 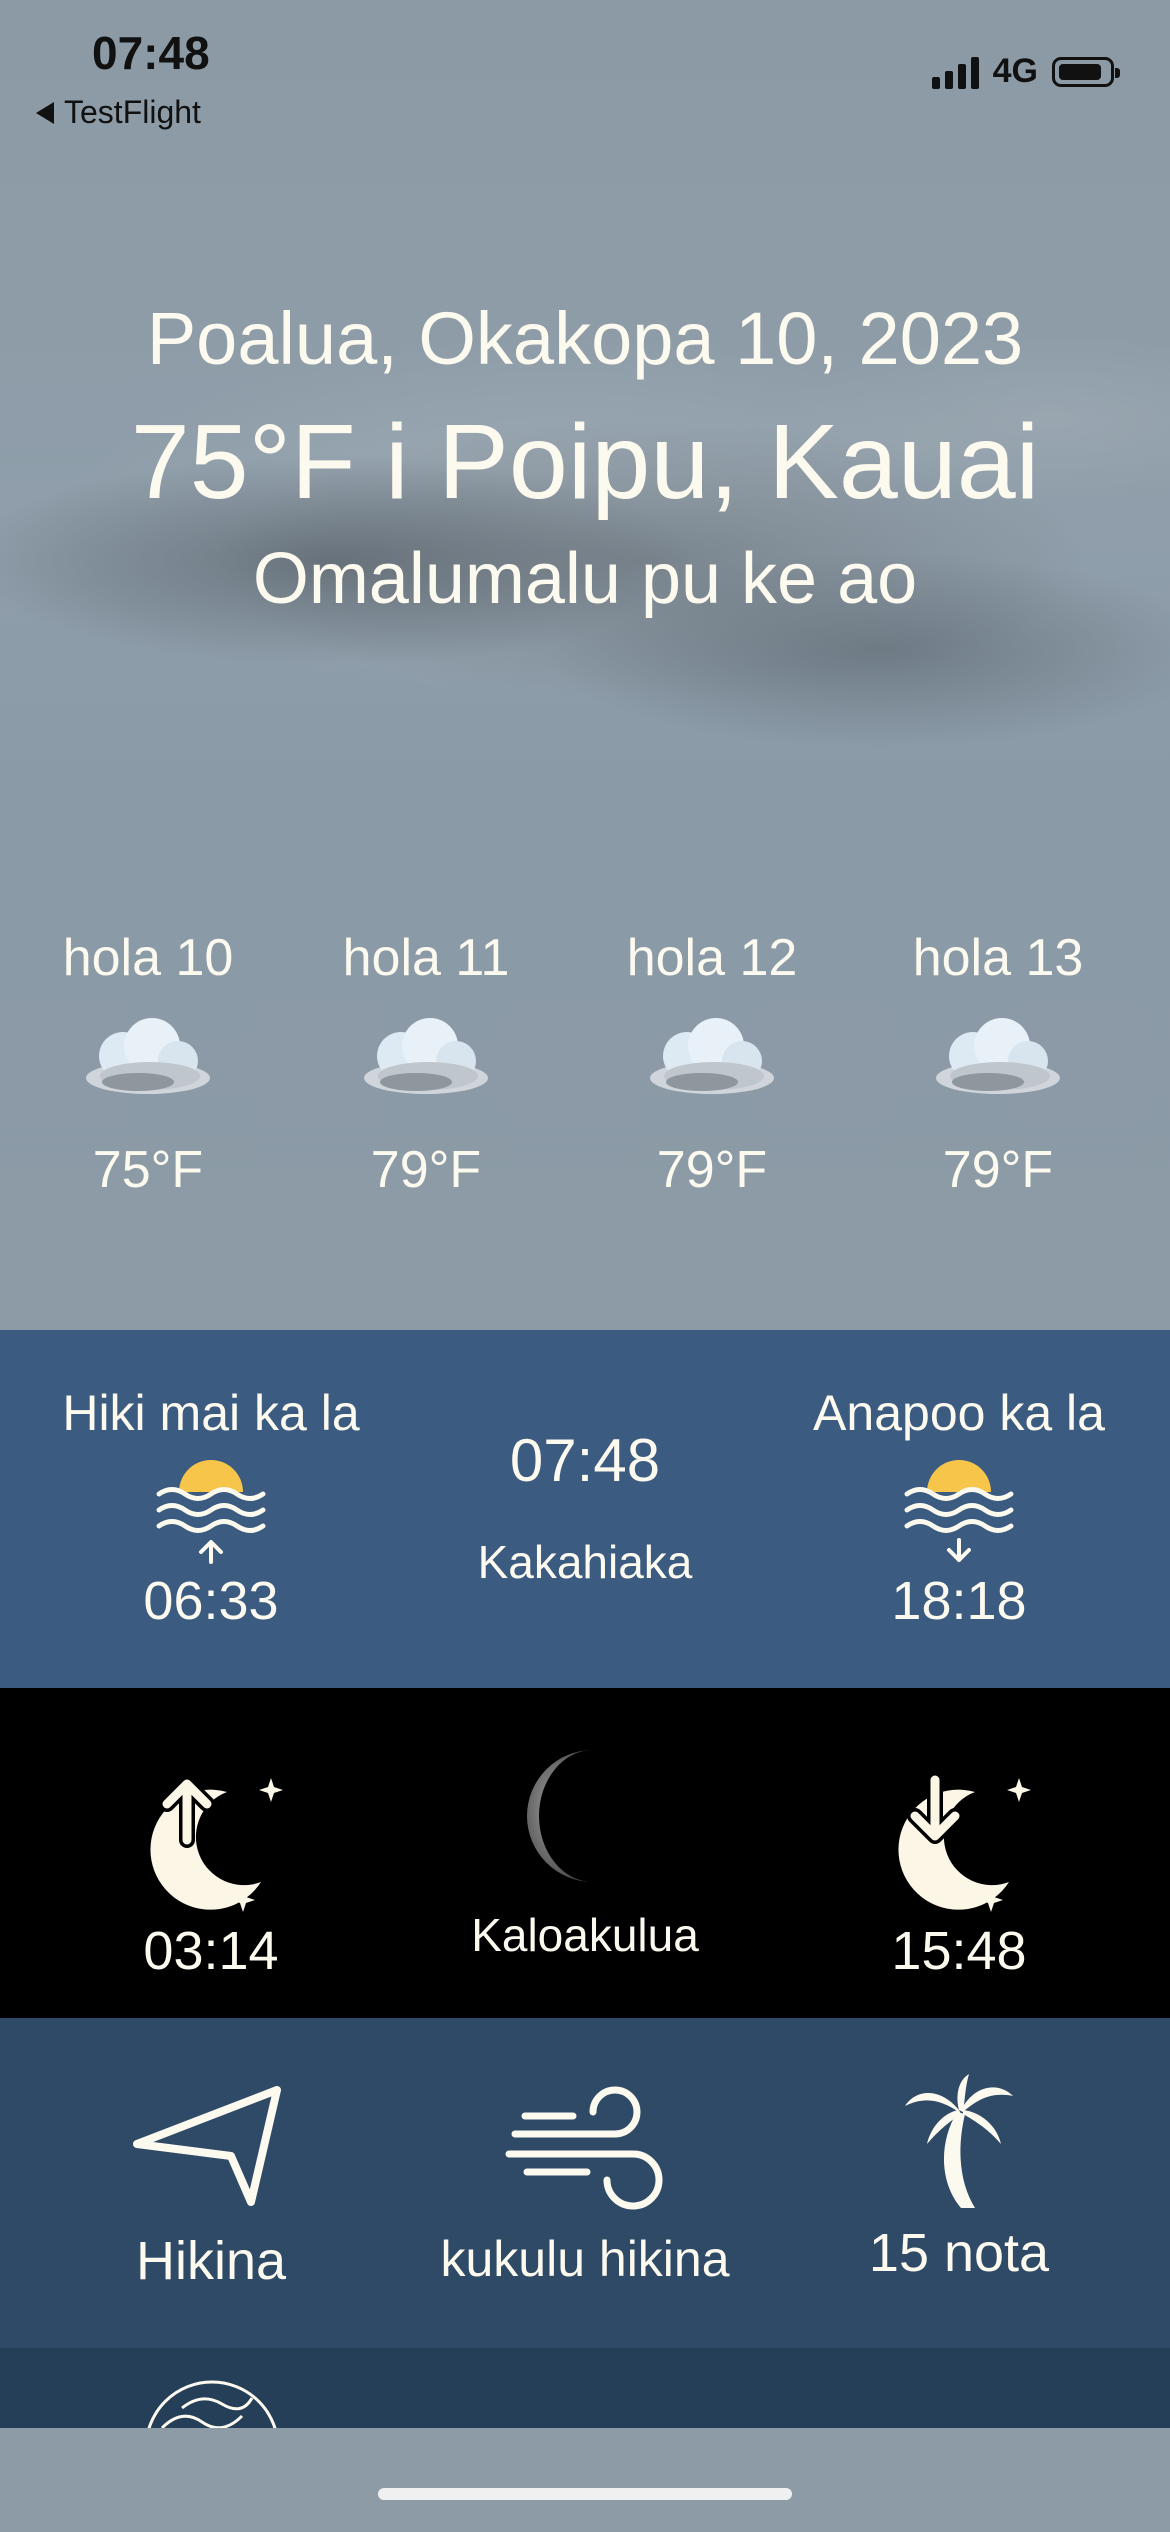 I want to click on sunset-column: Anapoo ka la 18:18, so click(x=959, y=1508).